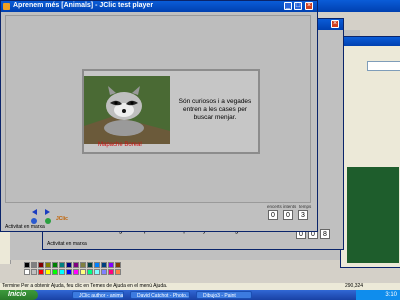 The width and height of the screenshot is (400, 300). Describe the element at coordinates (48, 212) in the screenshot. I see `next-arrow-icon` at that location.